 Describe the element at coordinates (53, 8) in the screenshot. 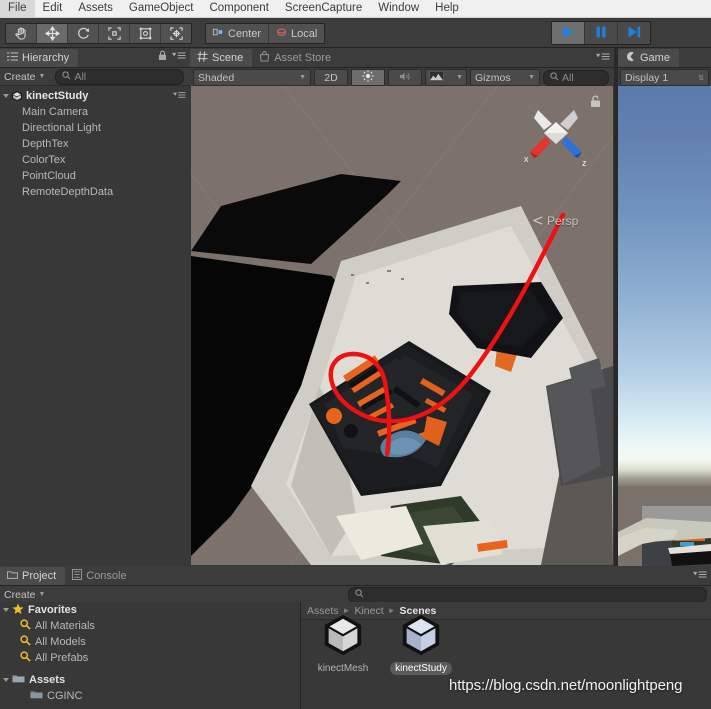

I see `menu-item-edit: Edit` at that location.